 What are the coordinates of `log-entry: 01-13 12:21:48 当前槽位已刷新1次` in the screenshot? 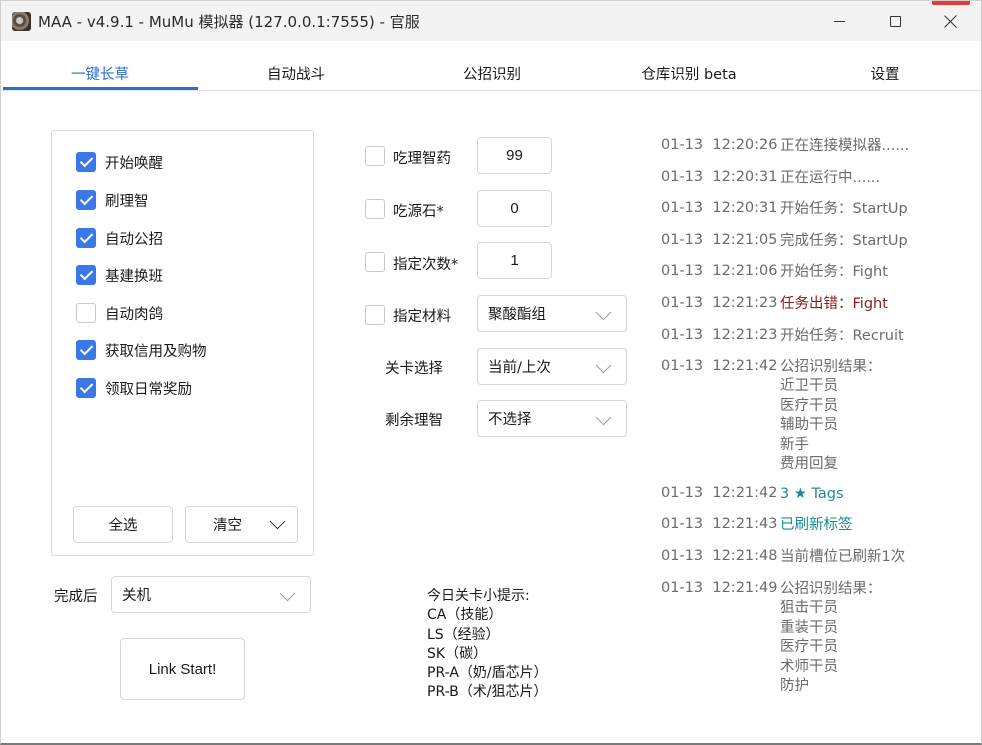 It's located at (783, 557).